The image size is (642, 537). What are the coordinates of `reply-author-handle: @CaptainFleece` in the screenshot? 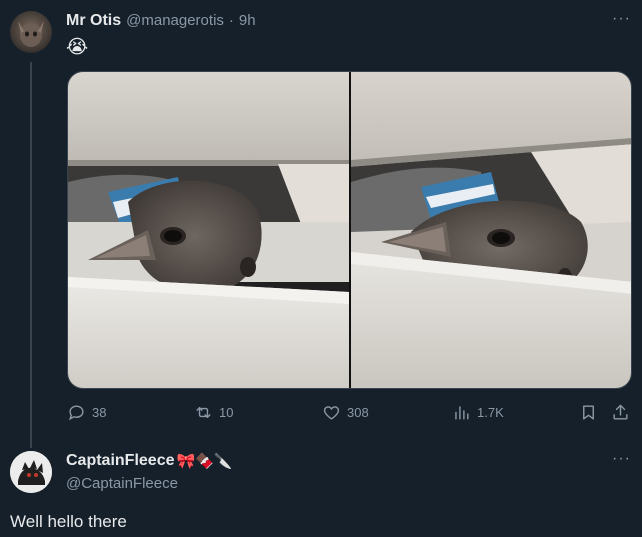 It's located at (122, 483).